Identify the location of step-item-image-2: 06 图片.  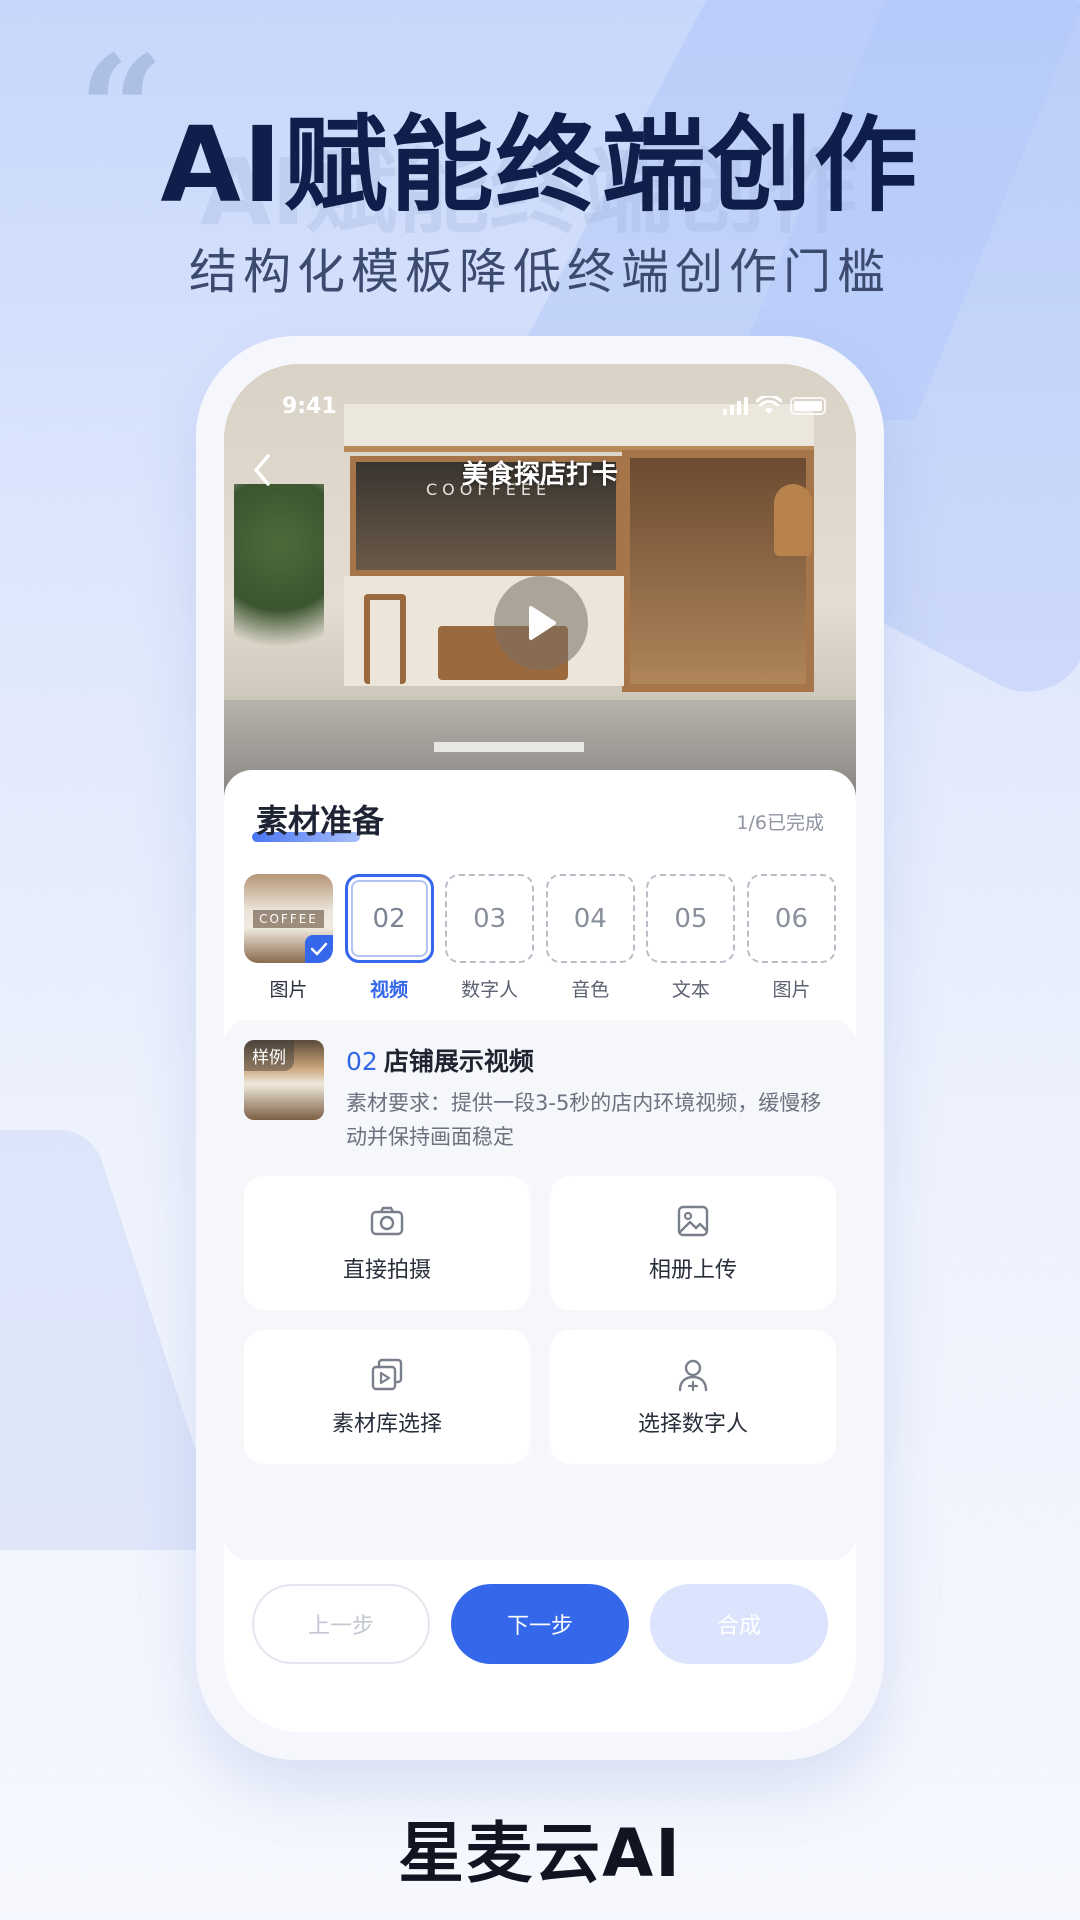
(791, 938).